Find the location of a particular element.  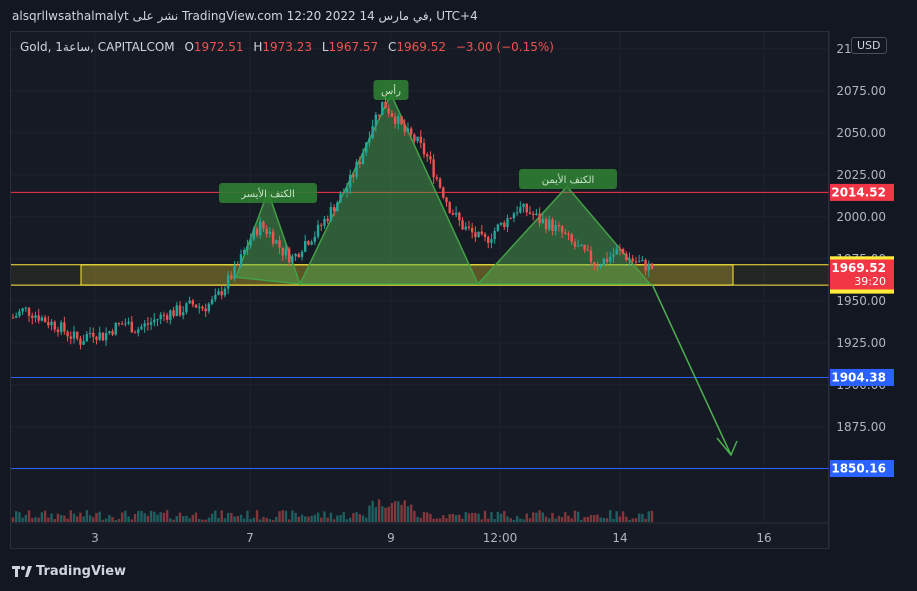

x-tick-label: 16 is located at coordinates (763, 538).